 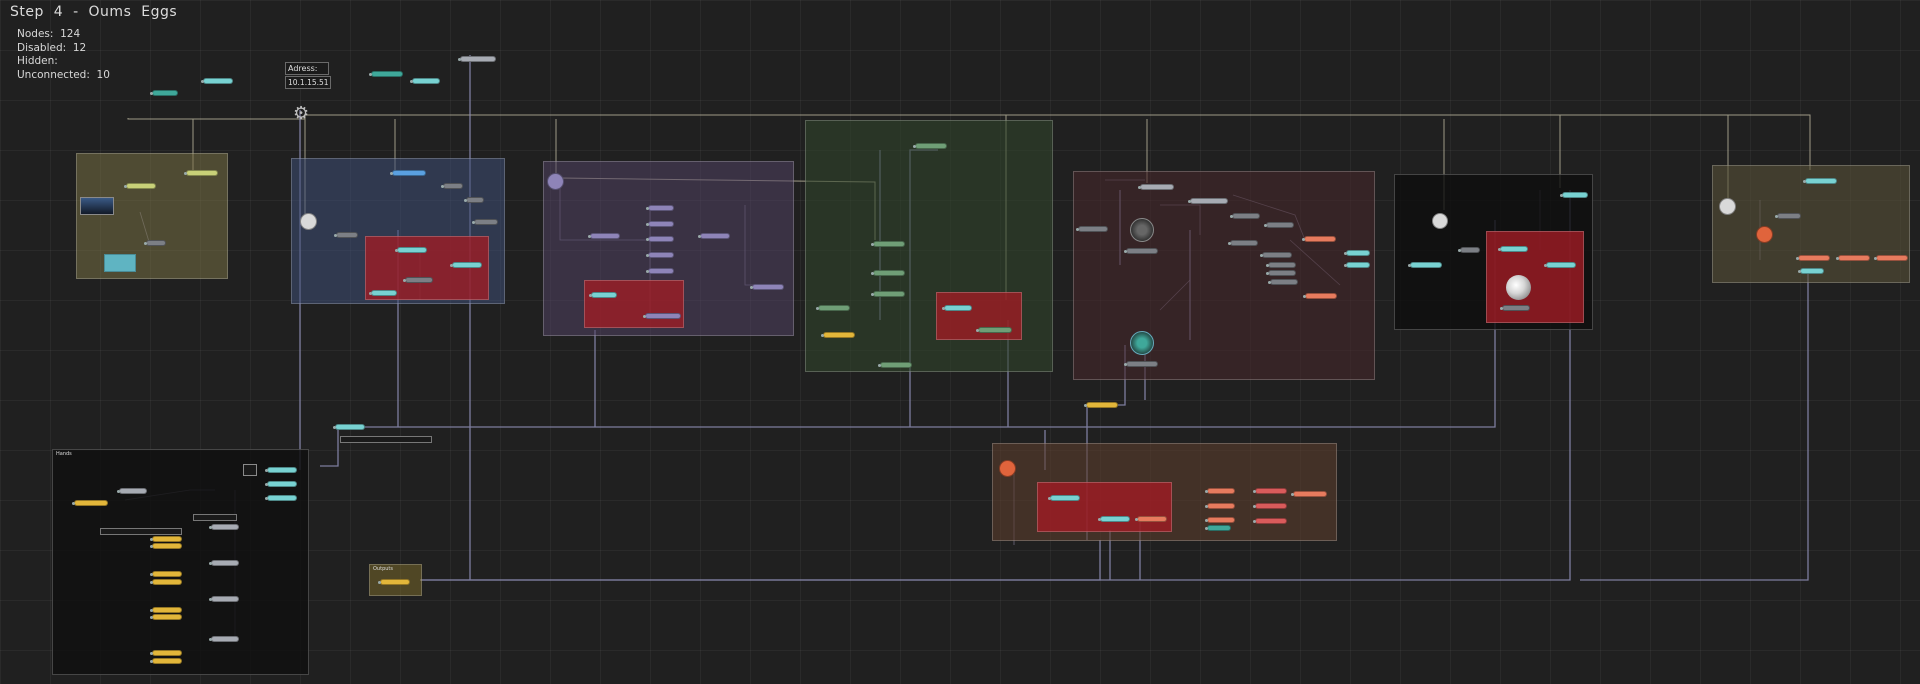 What do you see at coordinates (120, 263) in the screenshot?
I see `folder-icon` at bounding box center [120, 263].